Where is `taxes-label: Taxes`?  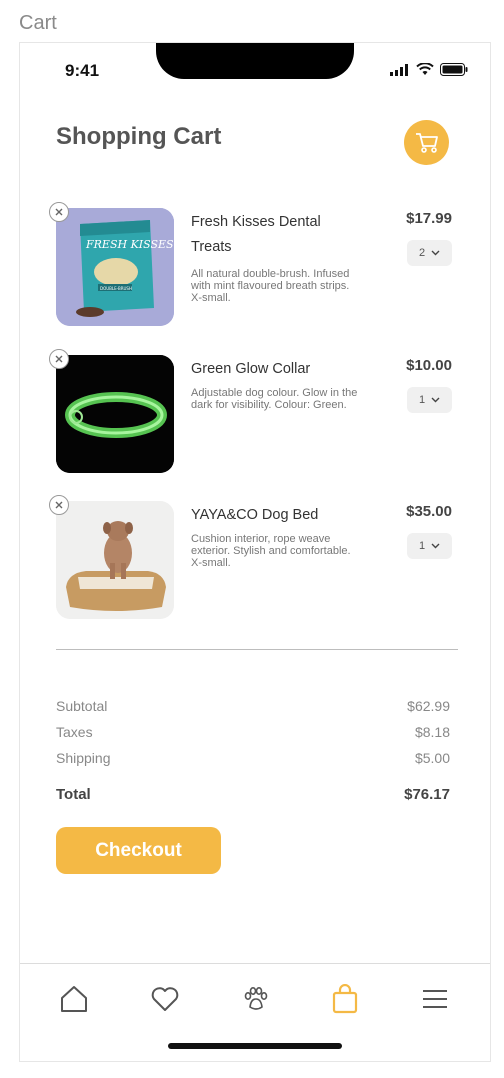 taxes-label: Taxes is located at coordinates (74, 732).